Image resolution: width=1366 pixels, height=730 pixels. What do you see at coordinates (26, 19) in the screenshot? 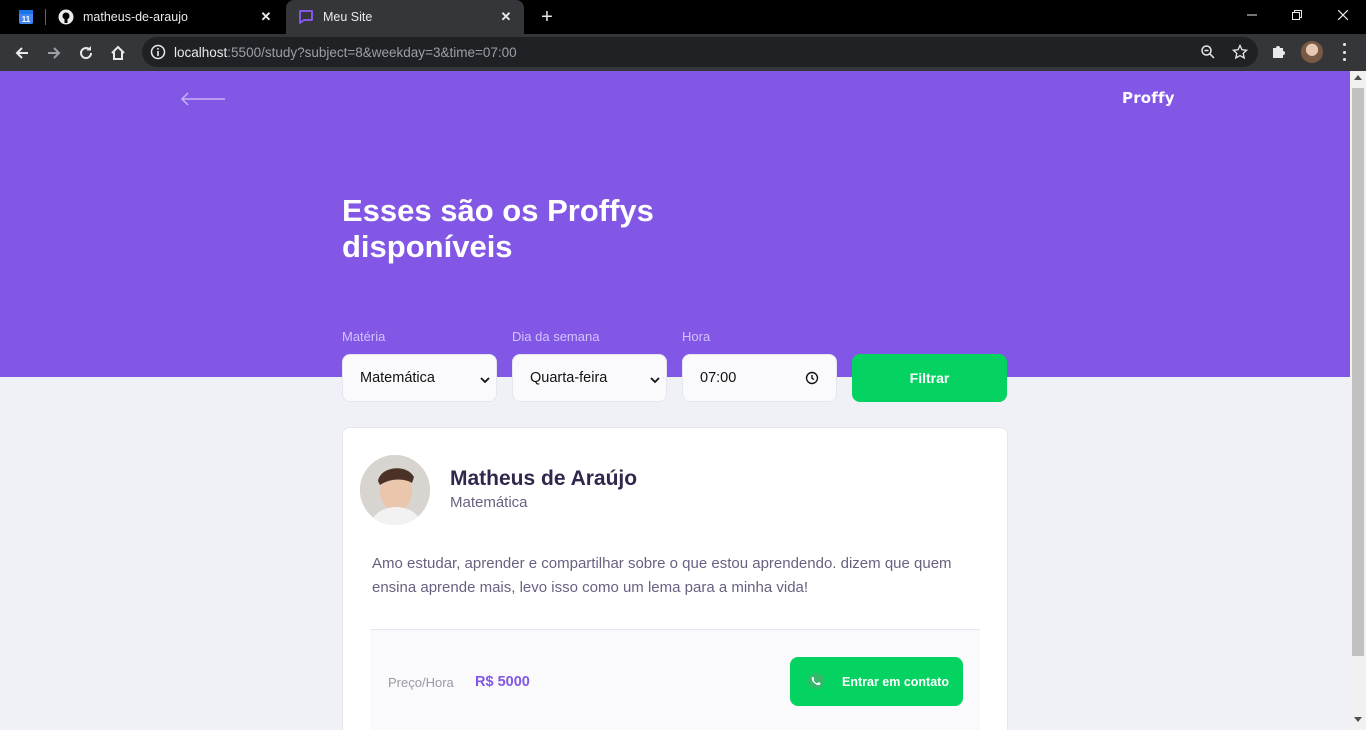
I see `svg-text: 11` at bounding box center [26, 19].